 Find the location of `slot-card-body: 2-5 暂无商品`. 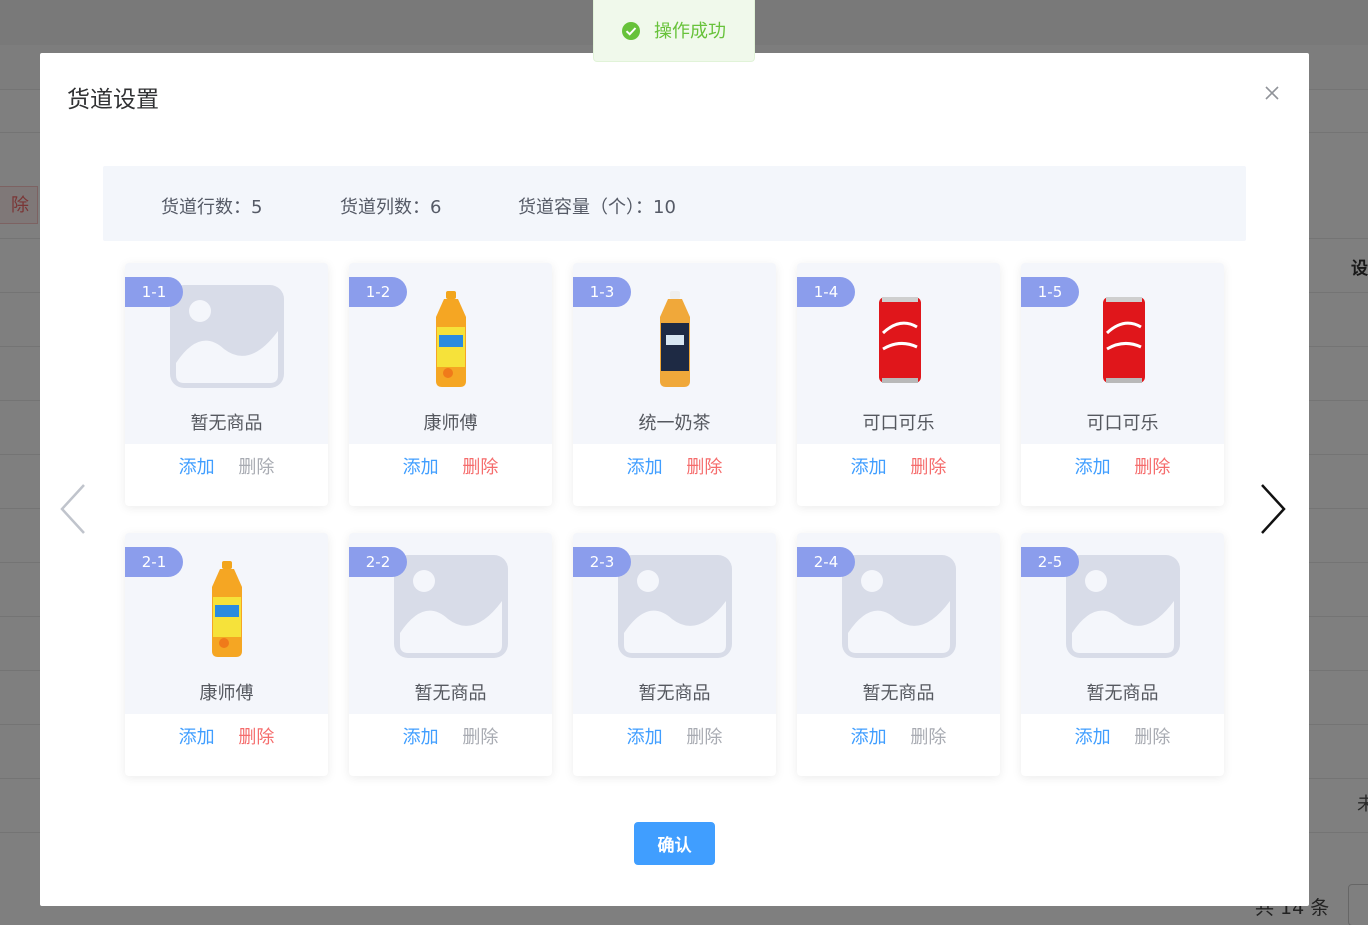

slot-card-body: 2-5 暂无商品 is located at coordinates (1122, 623).